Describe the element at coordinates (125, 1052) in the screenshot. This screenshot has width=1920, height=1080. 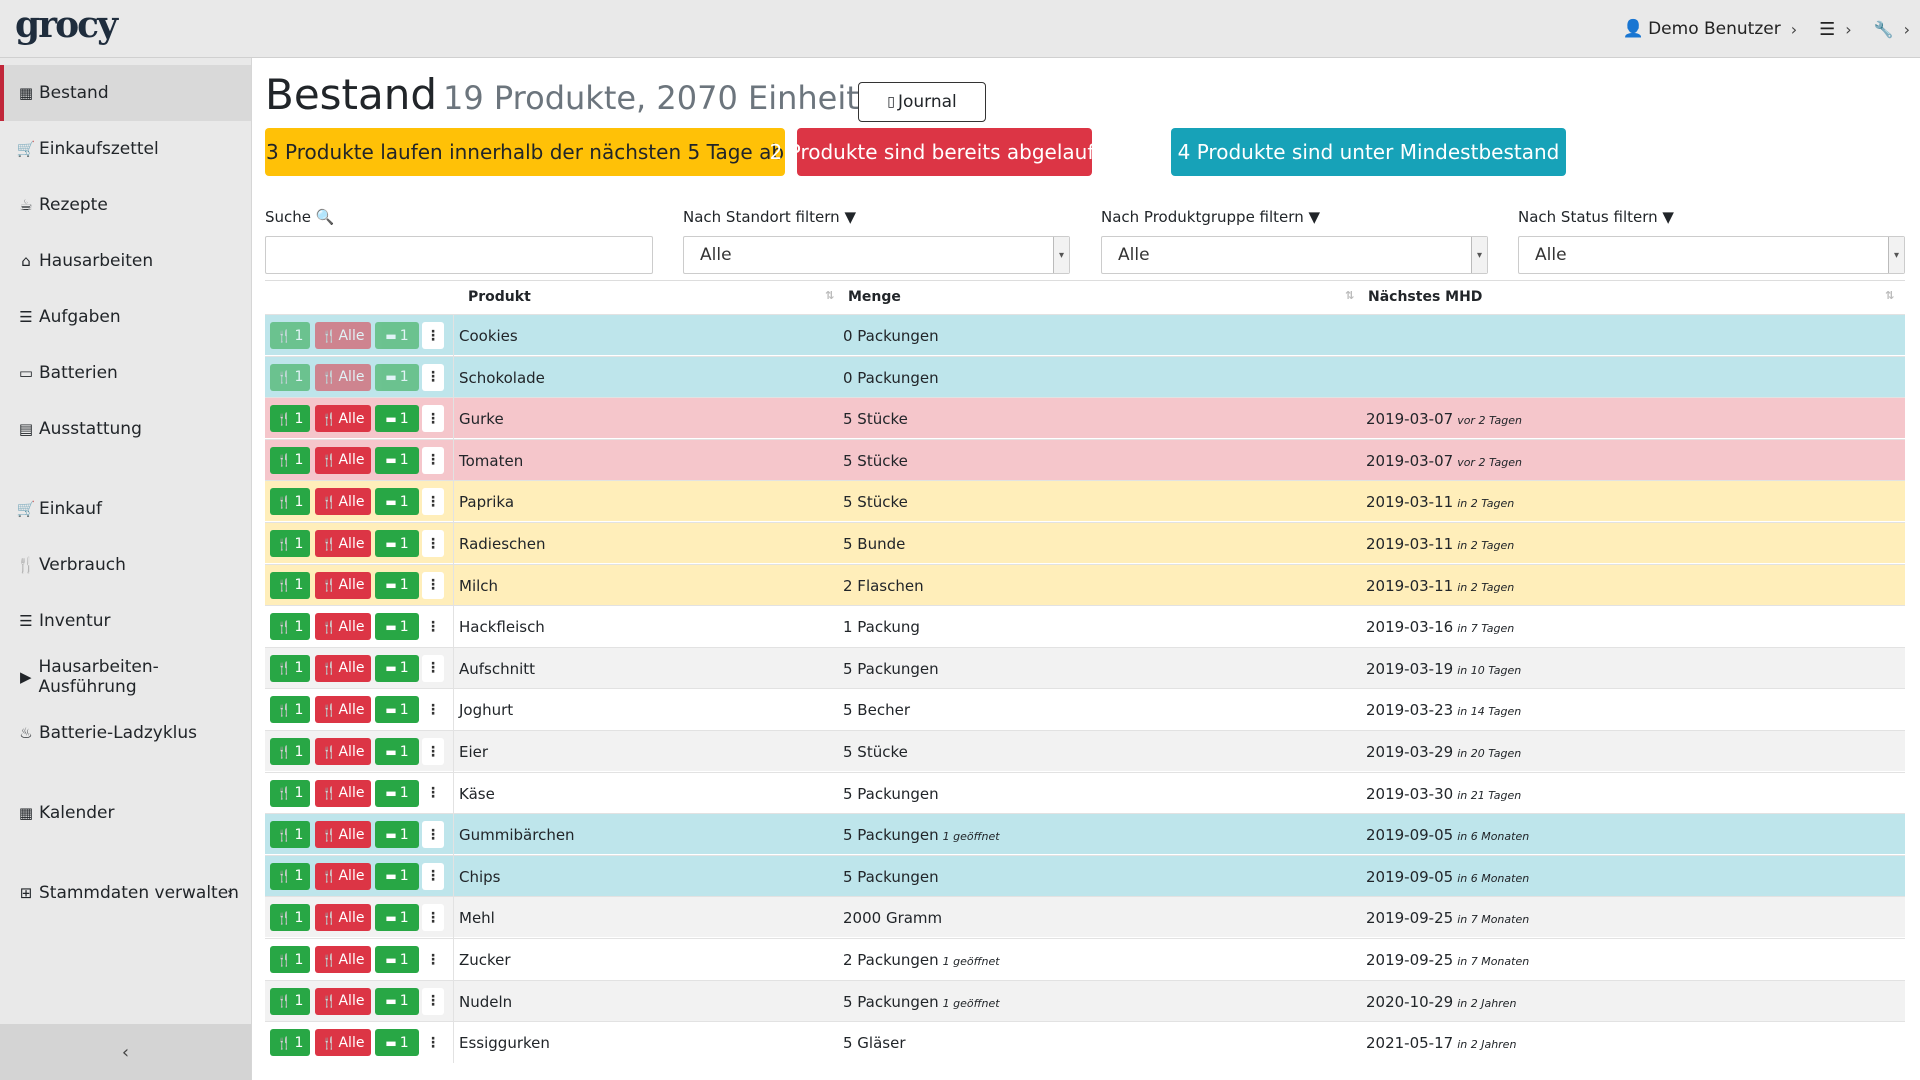
I see `sidebar-collapse-button: ‹` at that location.